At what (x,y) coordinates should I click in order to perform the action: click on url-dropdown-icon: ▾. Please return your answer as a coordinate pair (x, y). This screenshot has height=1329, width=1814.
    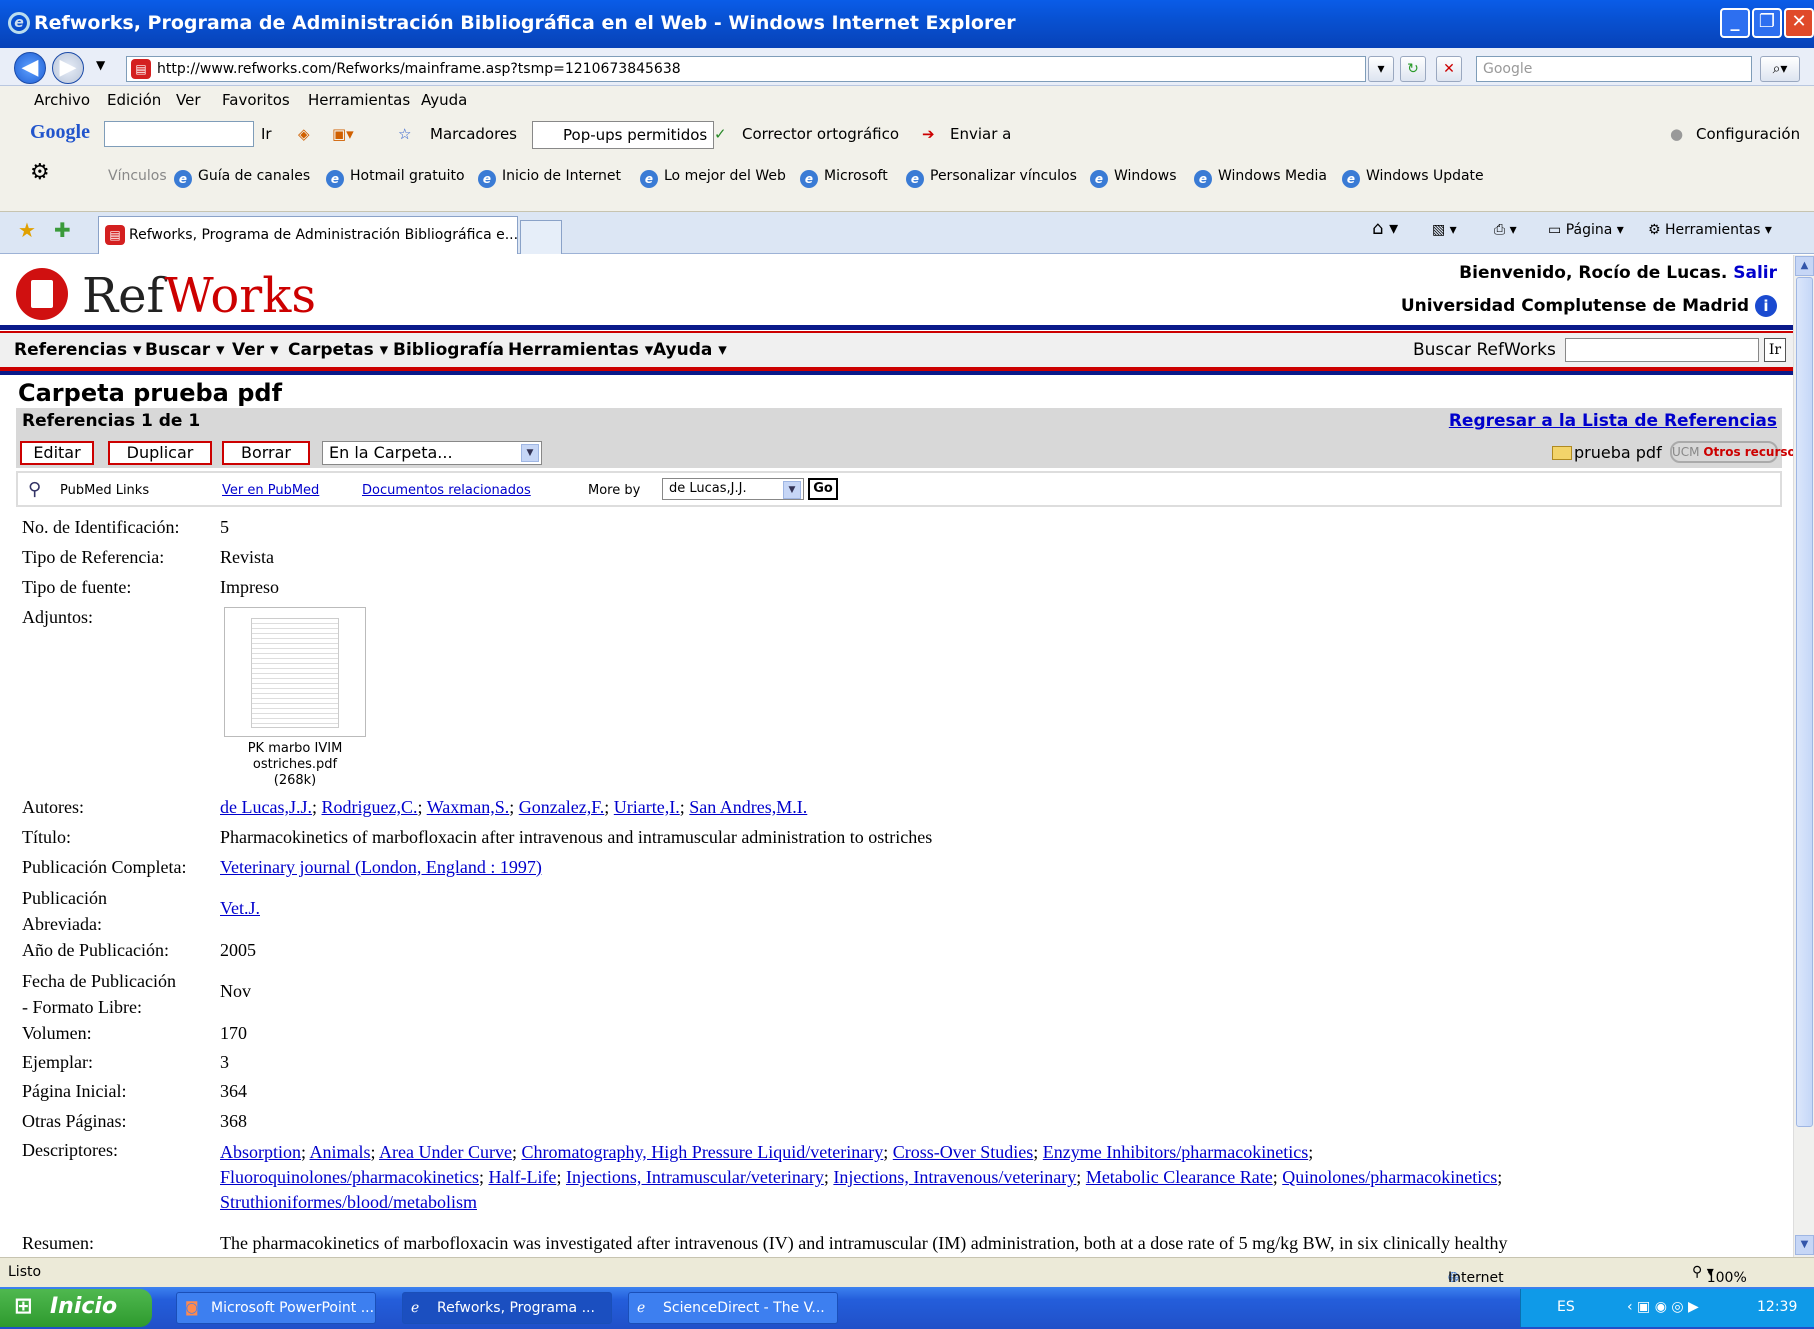
    Looking at the image, I should click on (1381, 69).